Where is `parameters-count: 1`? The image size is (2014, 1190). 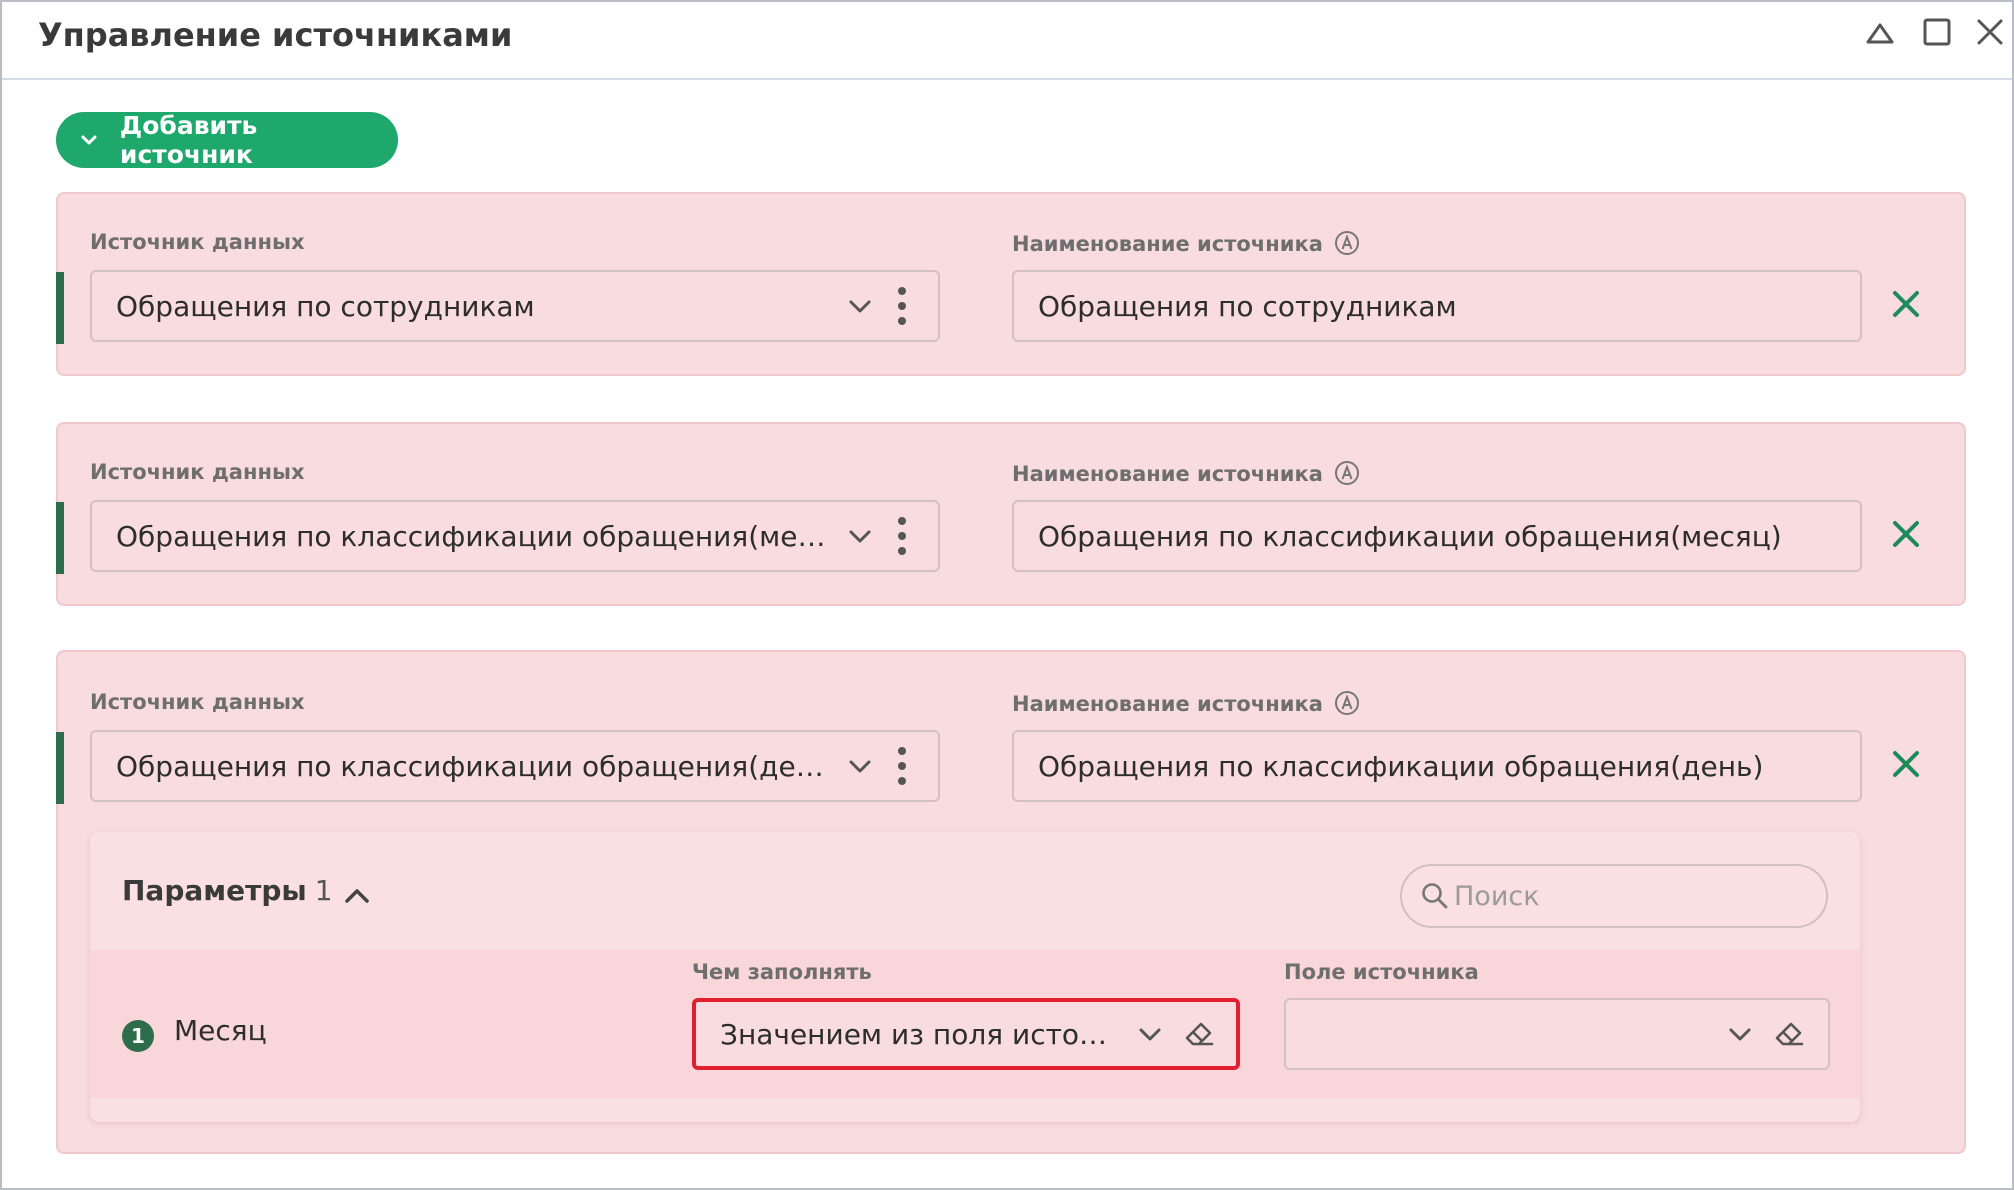 parameters-count: 1 is located at coordinates (323, 890).